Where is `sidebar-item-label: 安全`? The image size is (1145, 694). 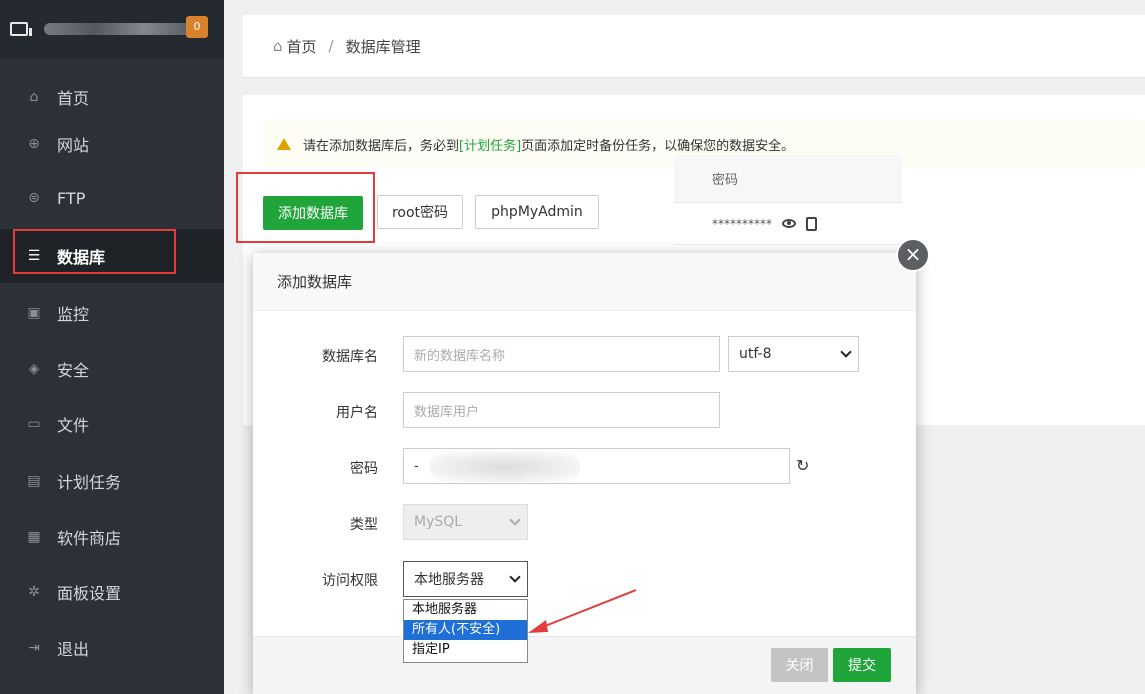 sidebar-item-label: 安全 is located at coordinates (73, 370).